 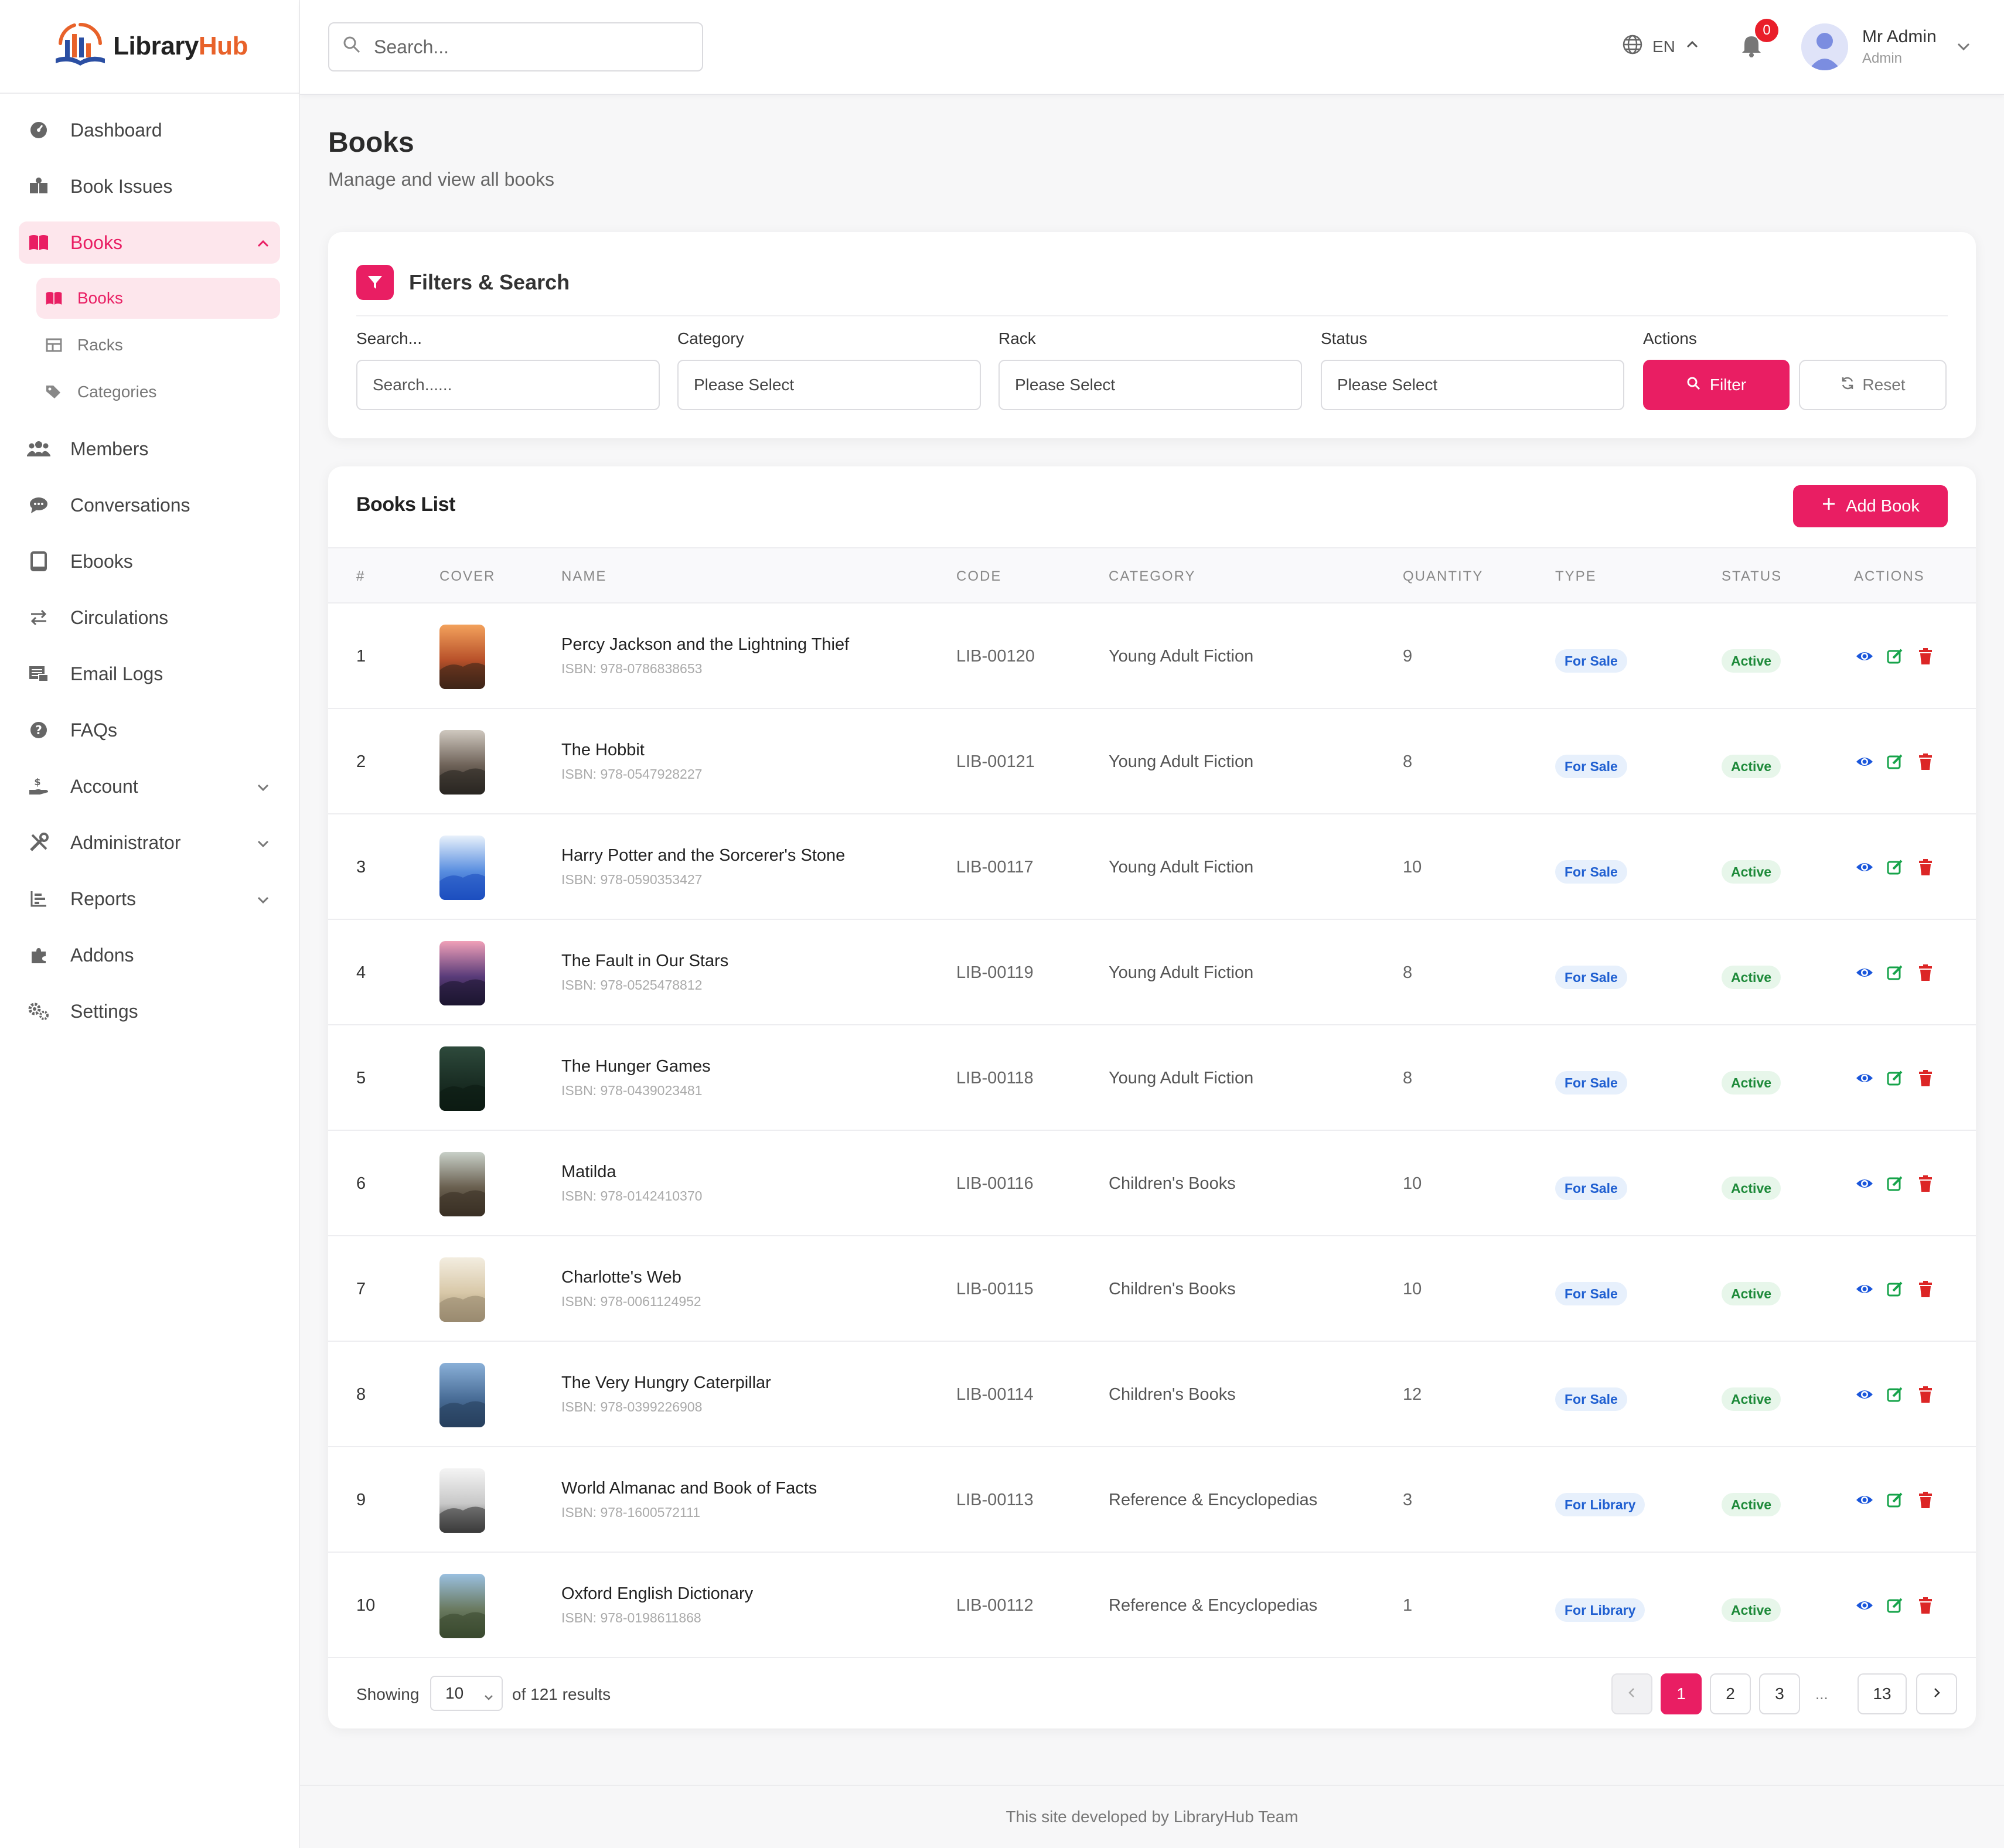 What do you see at coordinates (158, 345) in the screenshot?
I see `sidebar-subitem-racks: Racks` at bounding box center [158, 345].